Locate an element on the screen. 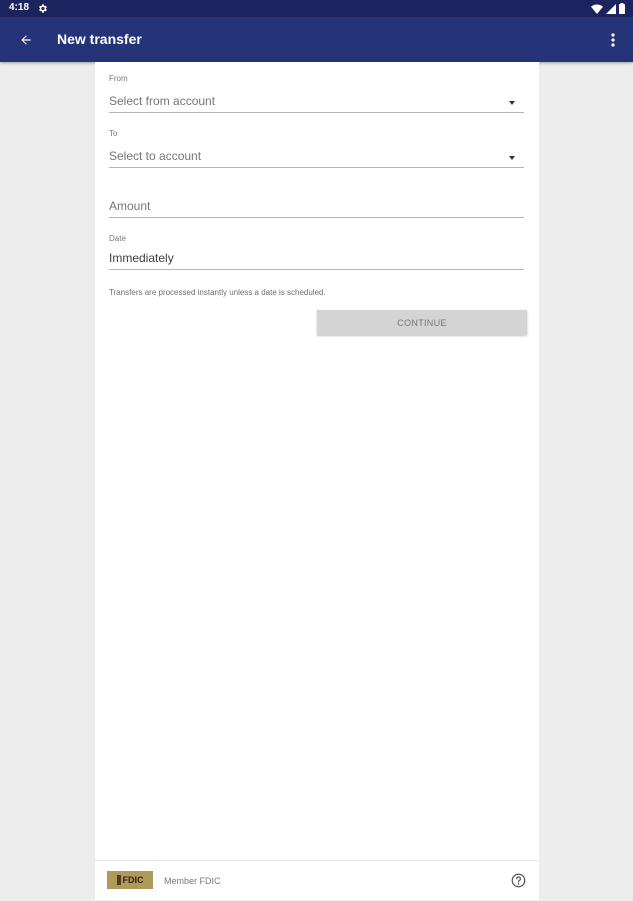 This screenshot has width=633, height=901. back-button is located at coordinates (26, 40).